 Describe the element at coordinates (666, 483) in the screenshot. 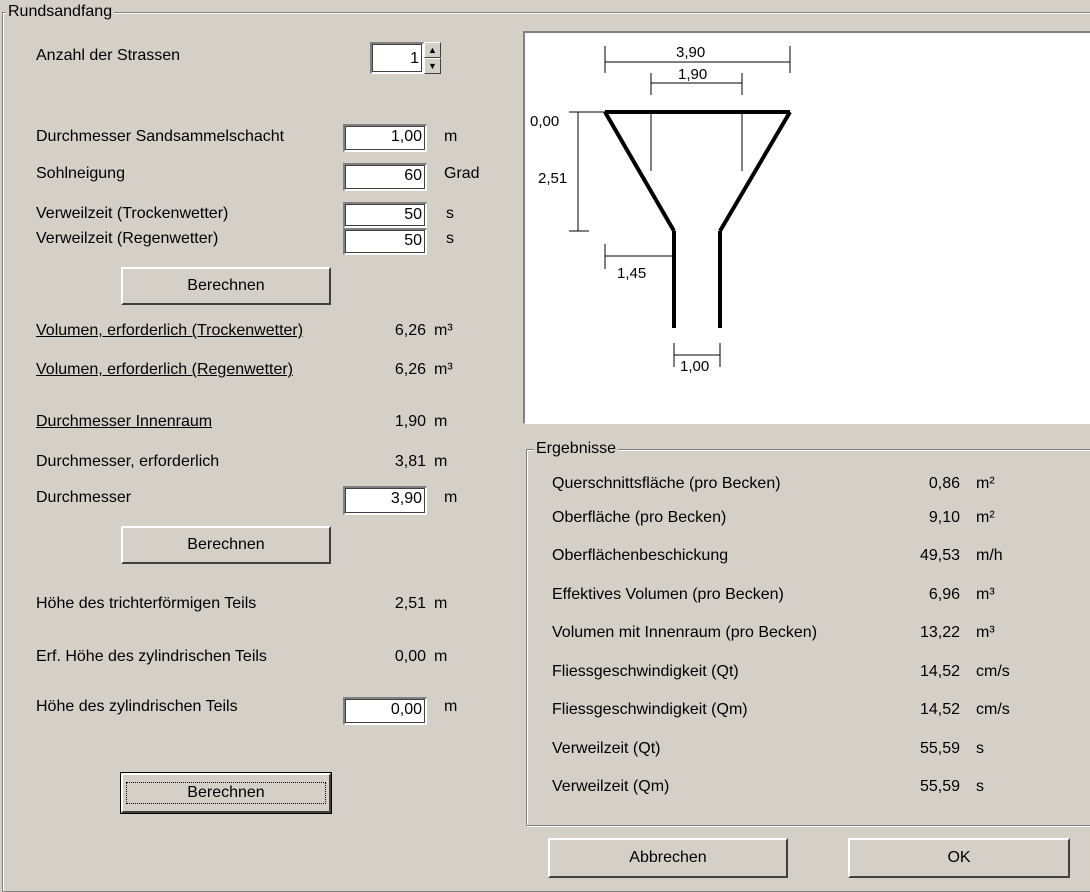

I see `result-label: Querschnittsfläche (pro Becken)` at that location.